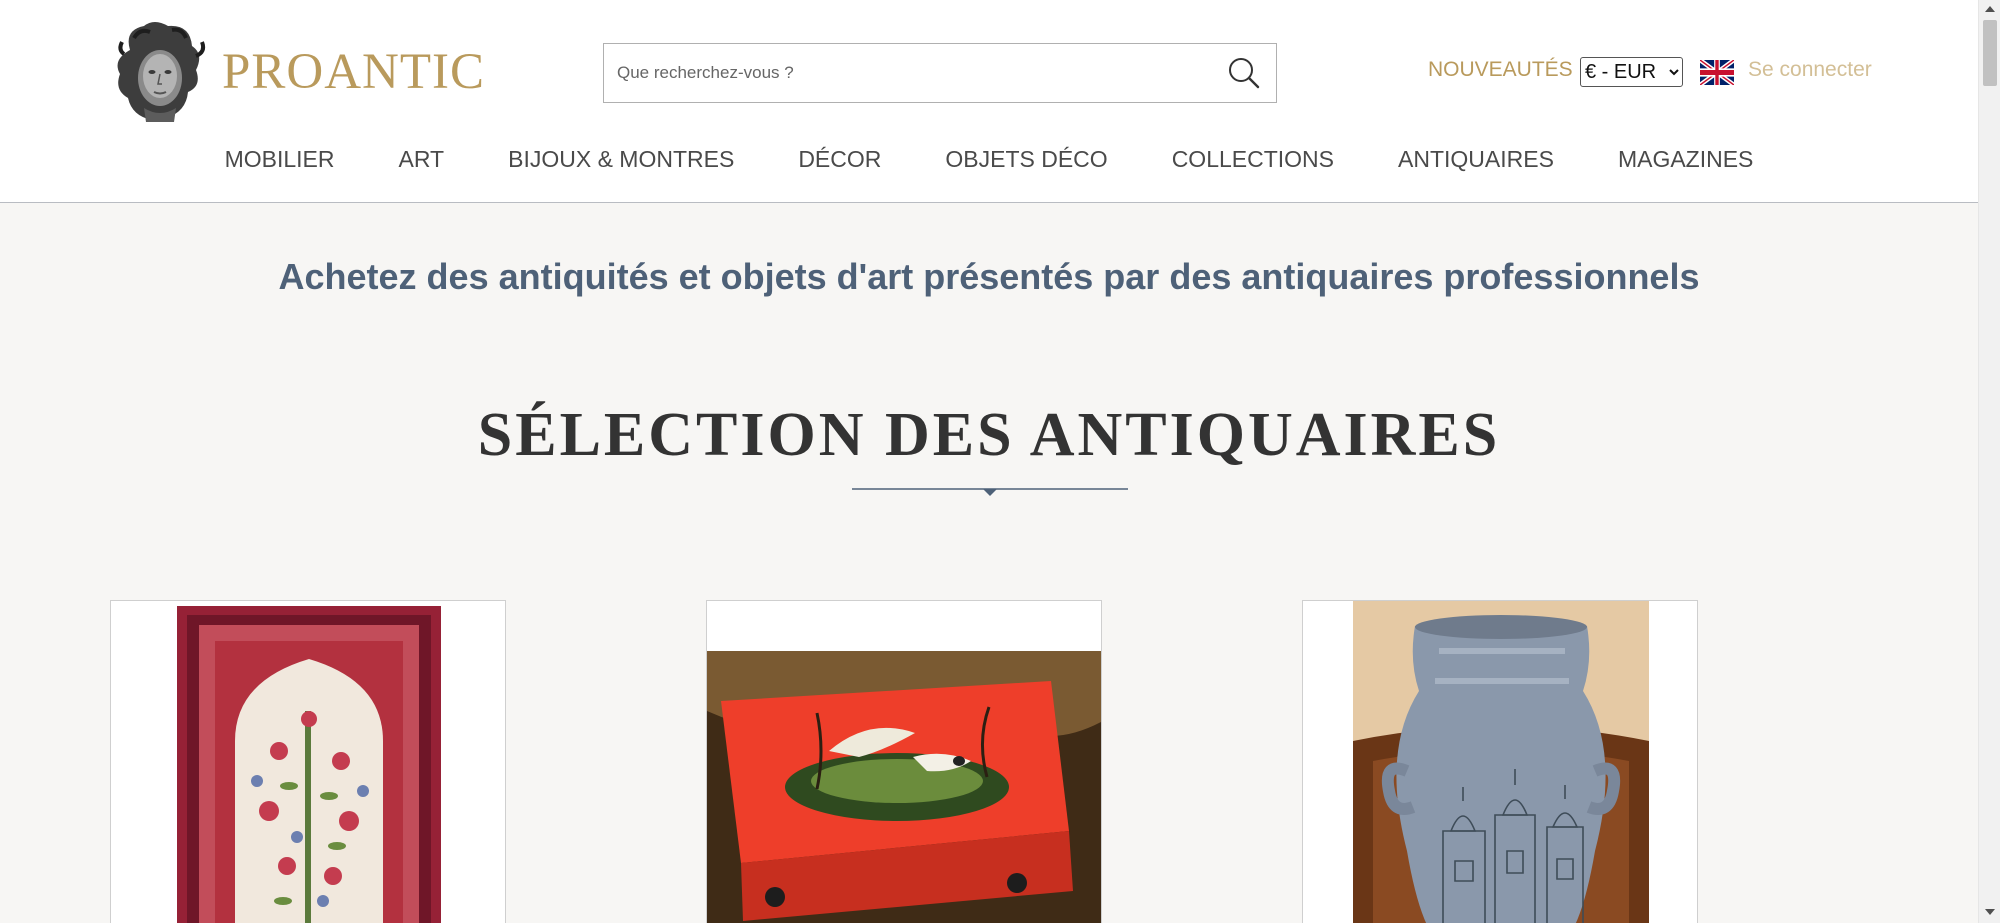 The width and height of the screenshot is (2000, 923). I want to click on bust-logo-icon, so click(161, 72).